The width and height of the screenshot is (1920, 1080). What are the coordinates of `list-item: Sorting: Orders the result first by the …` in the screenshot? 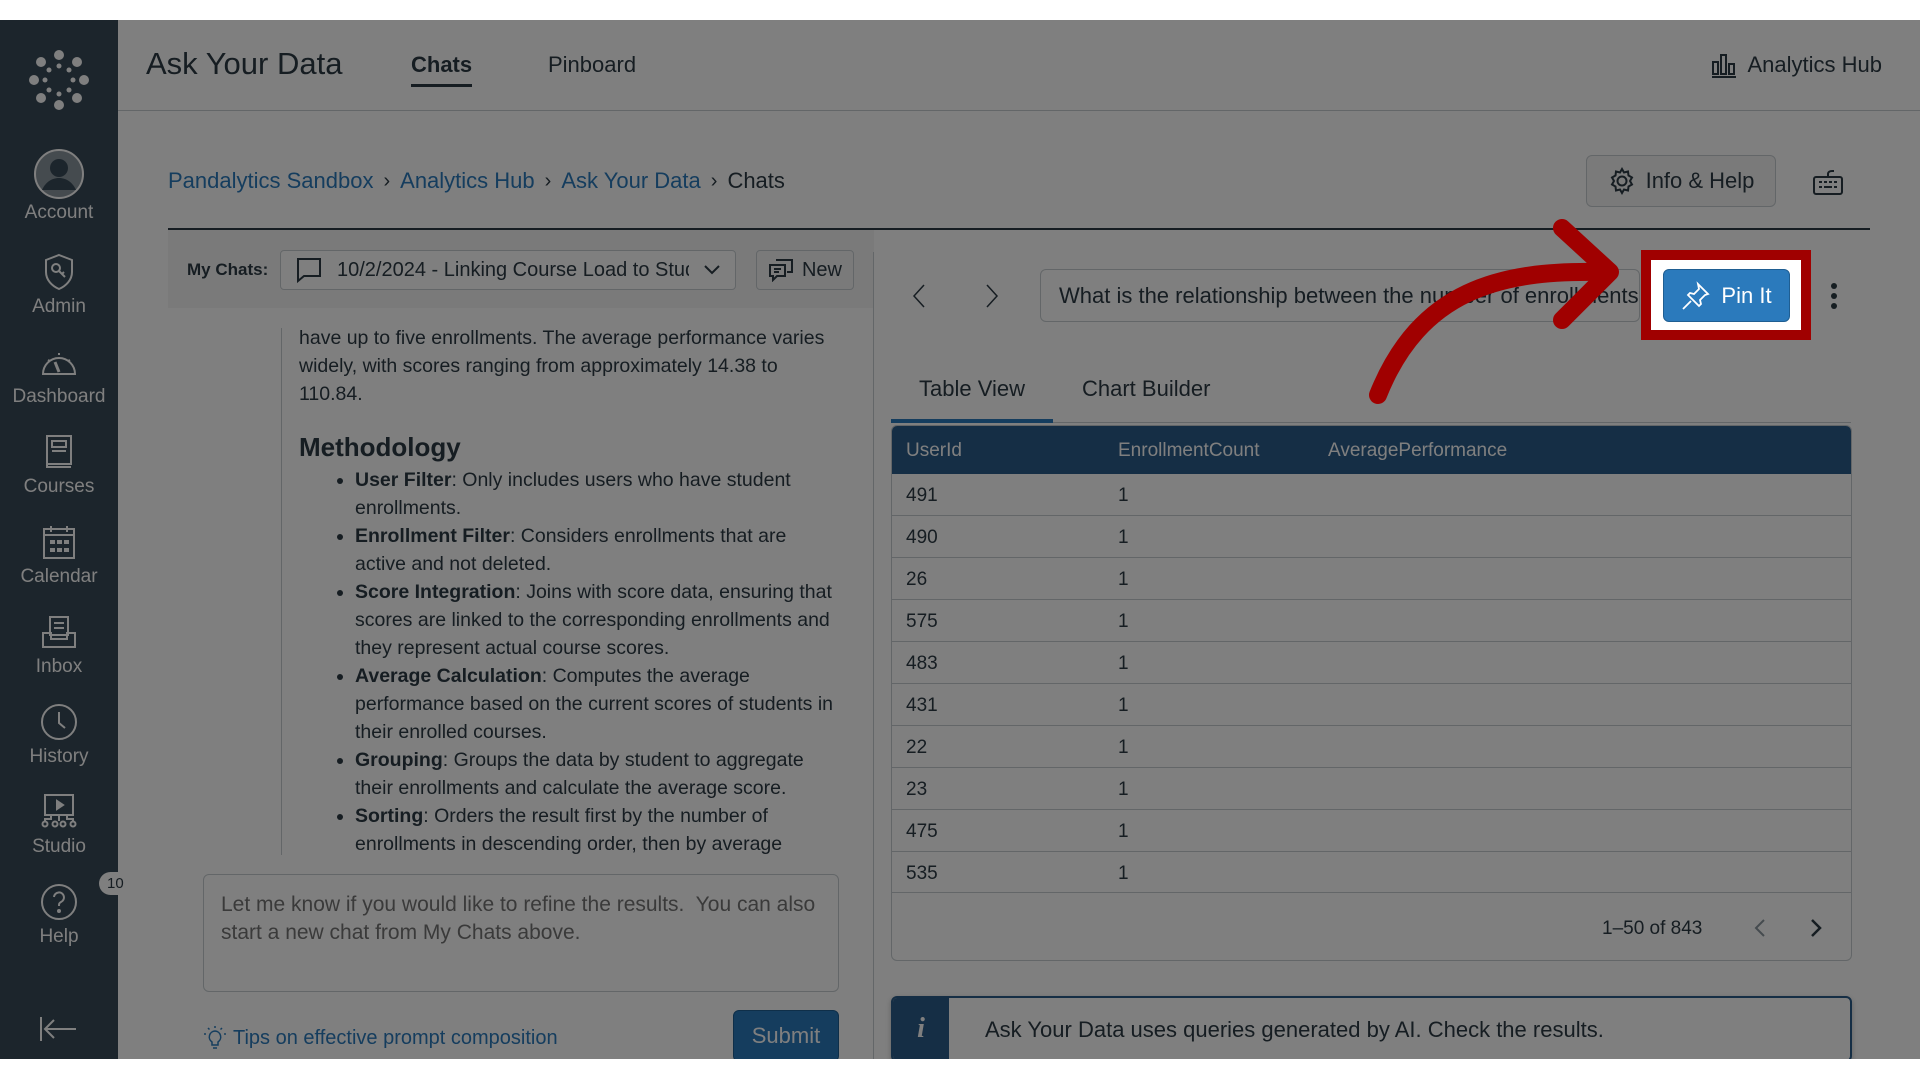 It's located at (597, 828).